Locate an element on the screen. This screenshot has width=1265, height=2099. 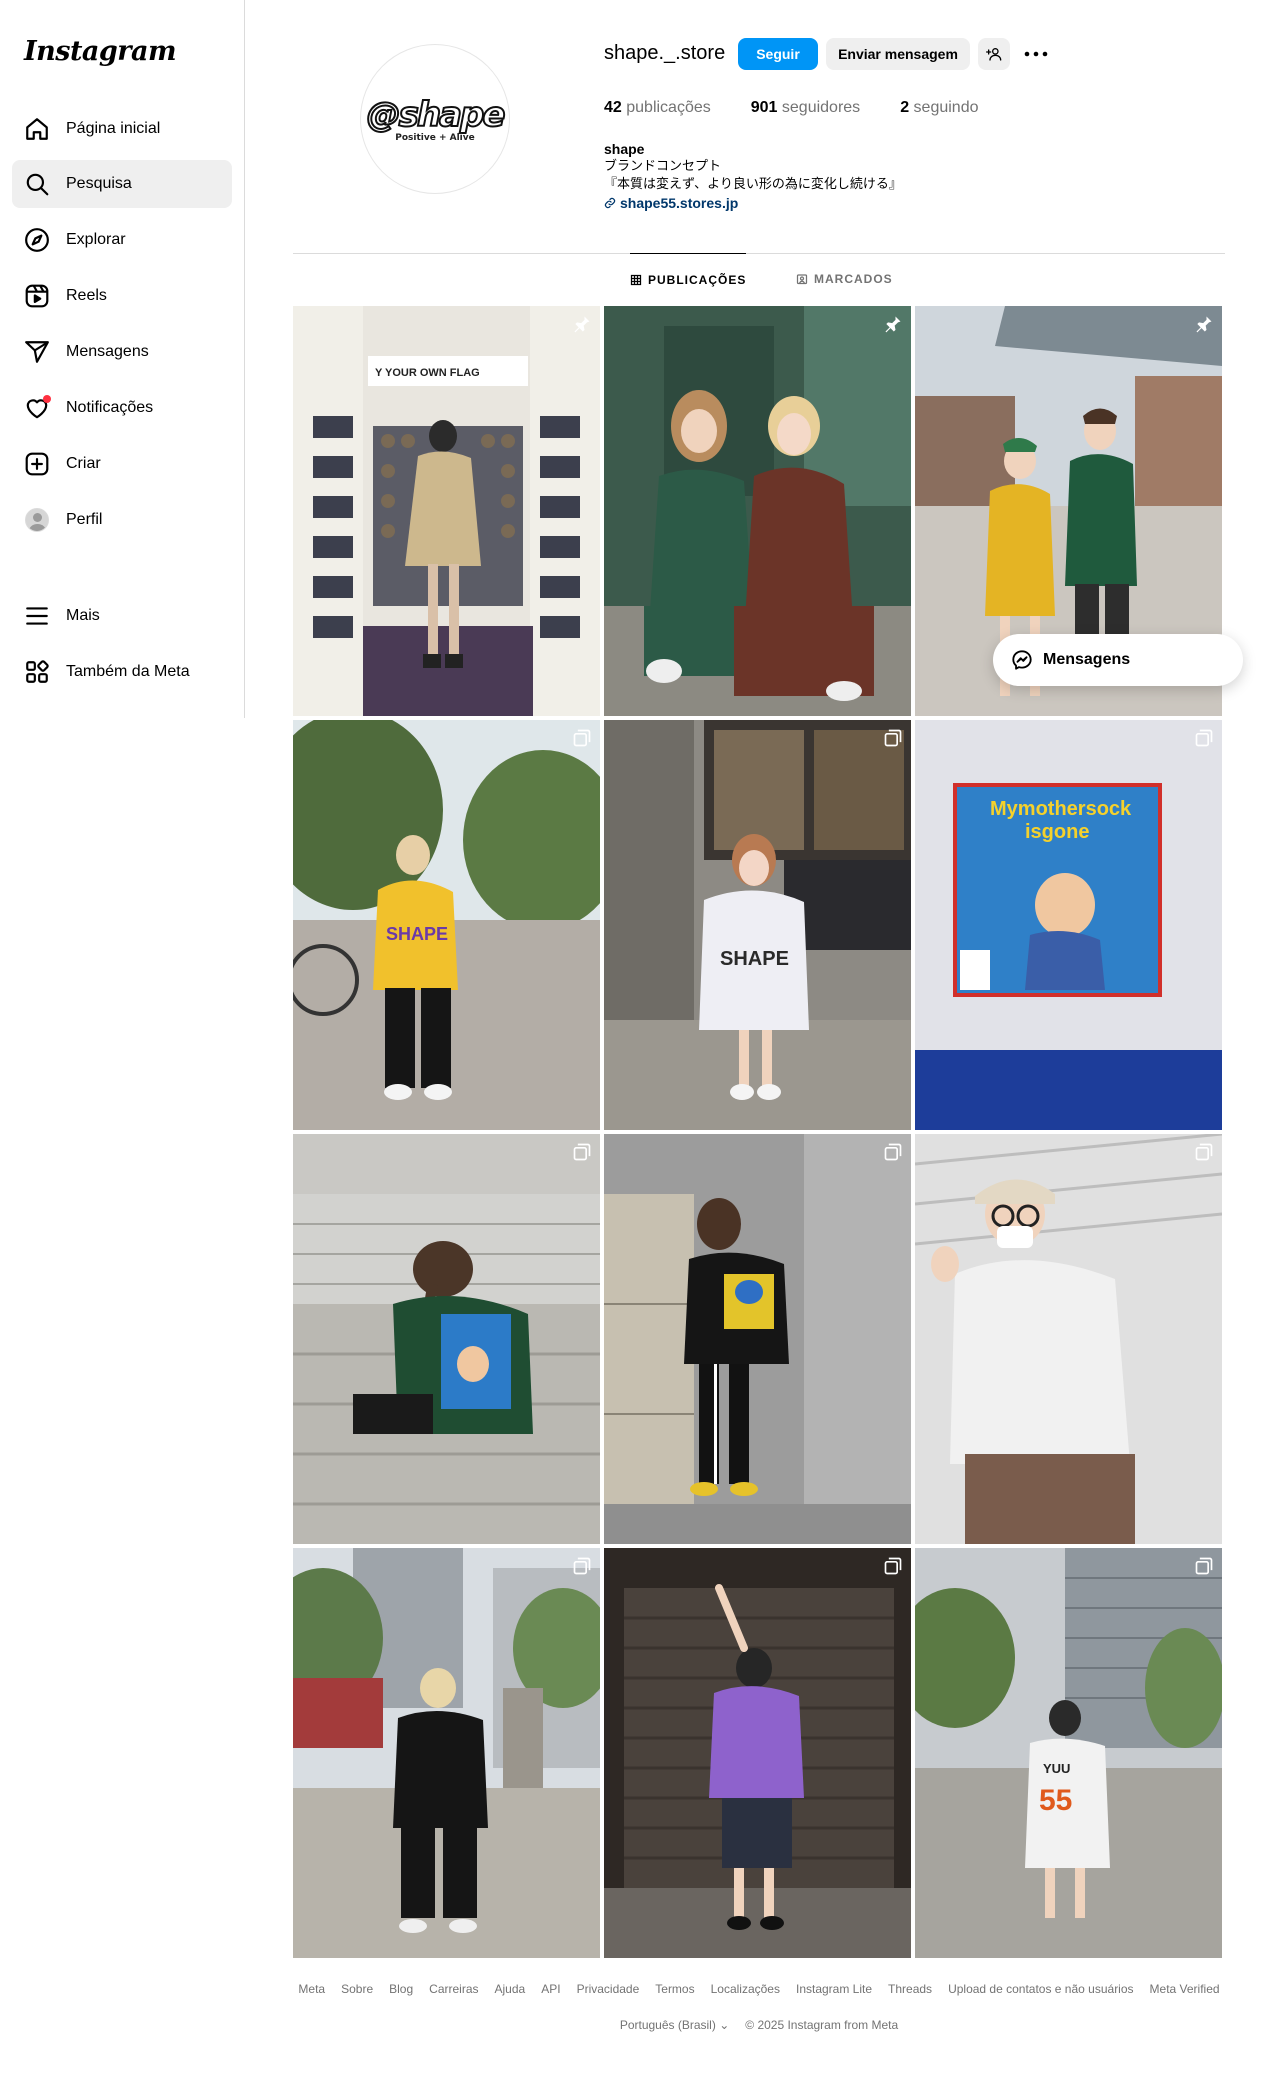
bio-line: ブランドコンセプト is located at coordinates (663, 166).